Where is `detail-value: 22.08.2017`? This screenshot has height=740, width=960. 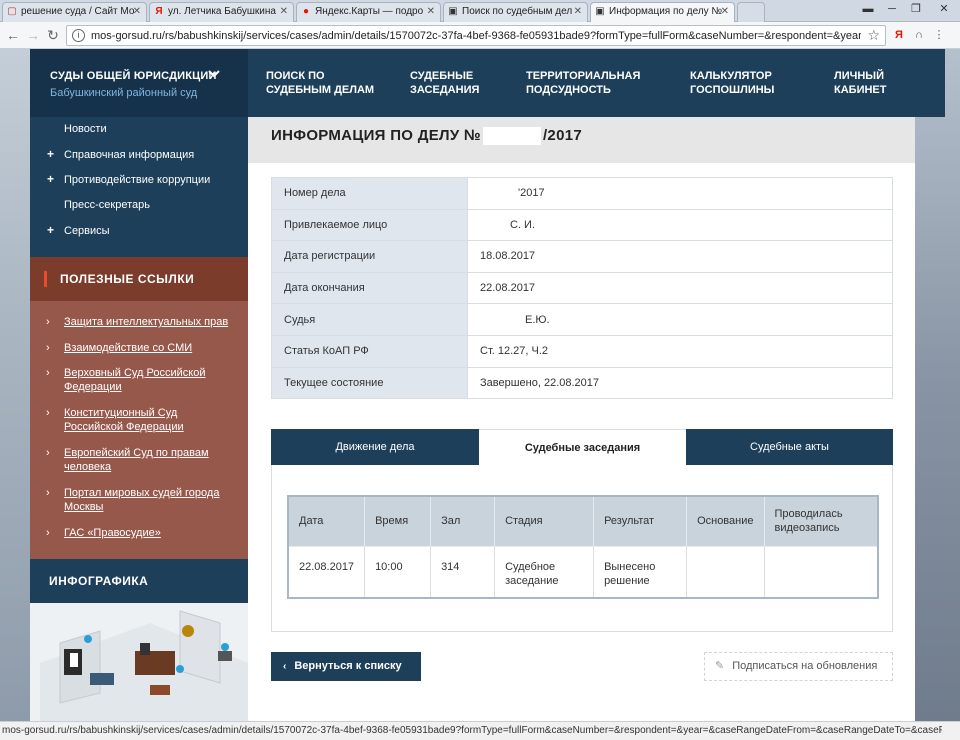
detail-value: 22.08.2017 is located at coordinates (680, 288).